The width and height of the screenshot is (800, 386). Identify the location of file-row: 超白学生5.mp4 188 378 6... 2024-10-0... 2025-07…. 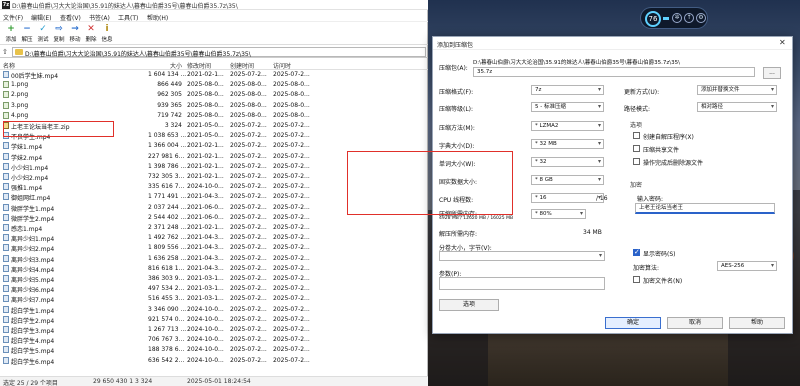
(214, 350).